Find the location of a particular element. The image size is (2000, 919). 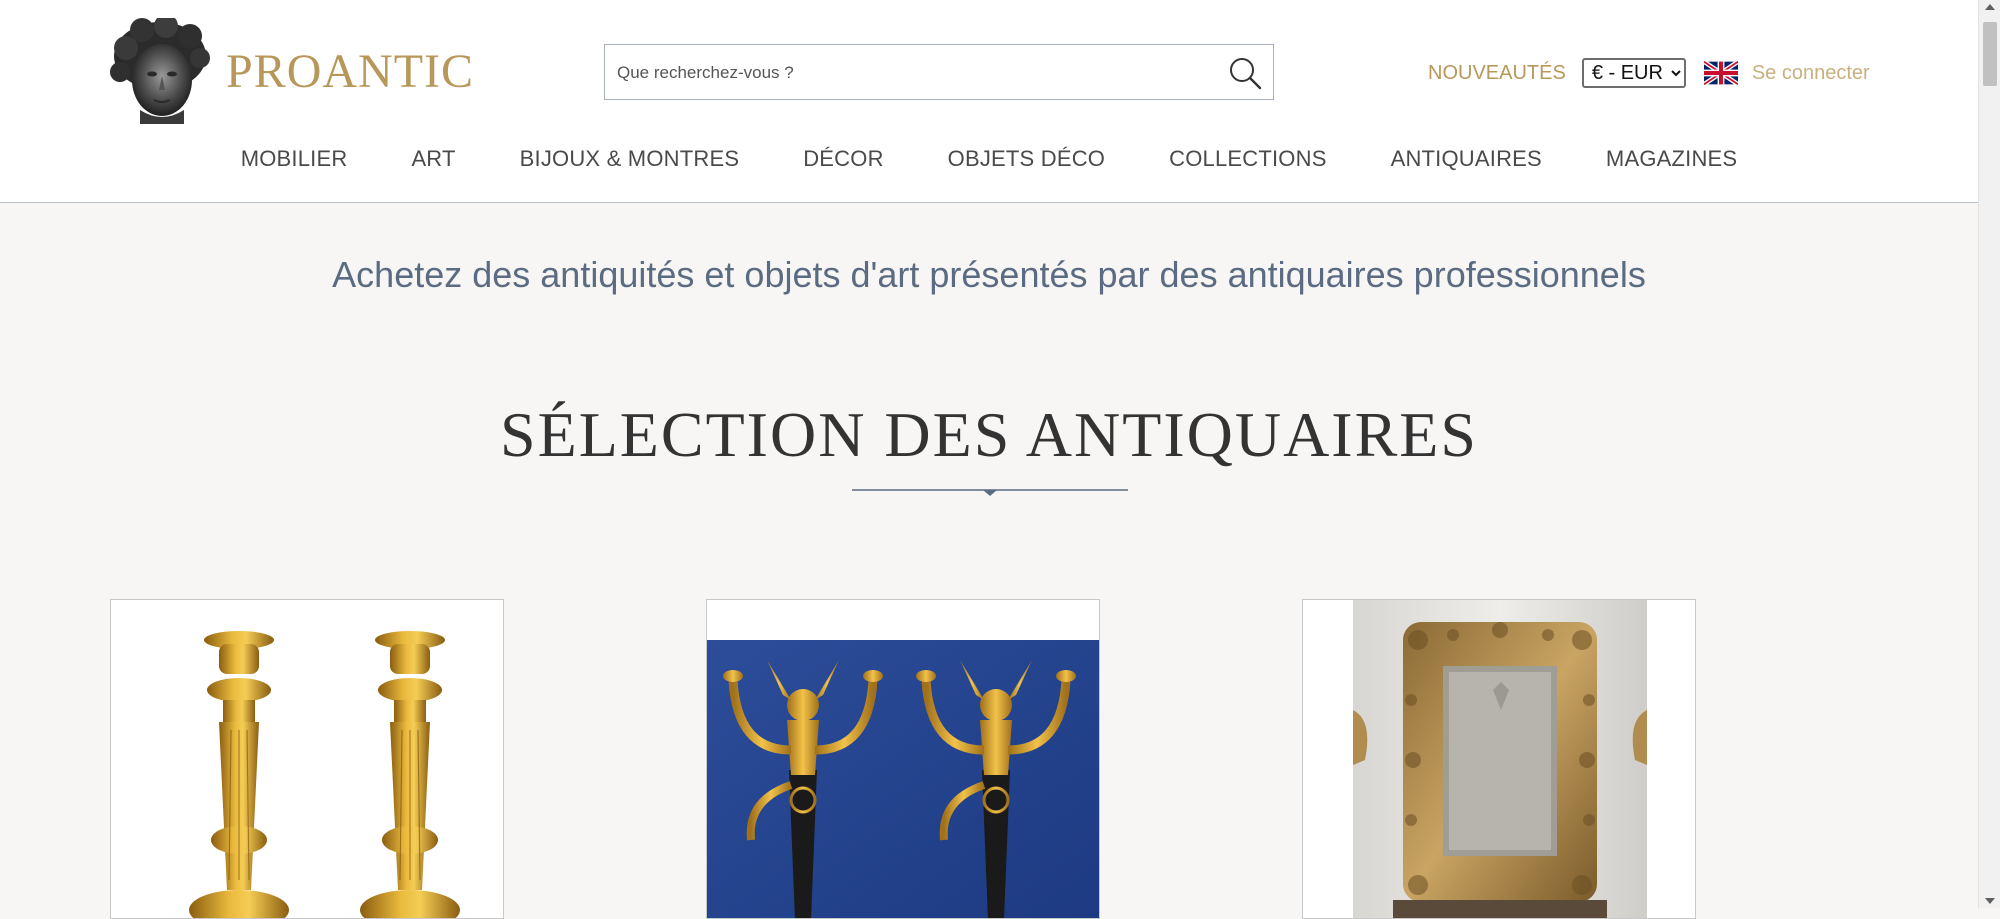

search-icon is located at coordinates (1245, 73).